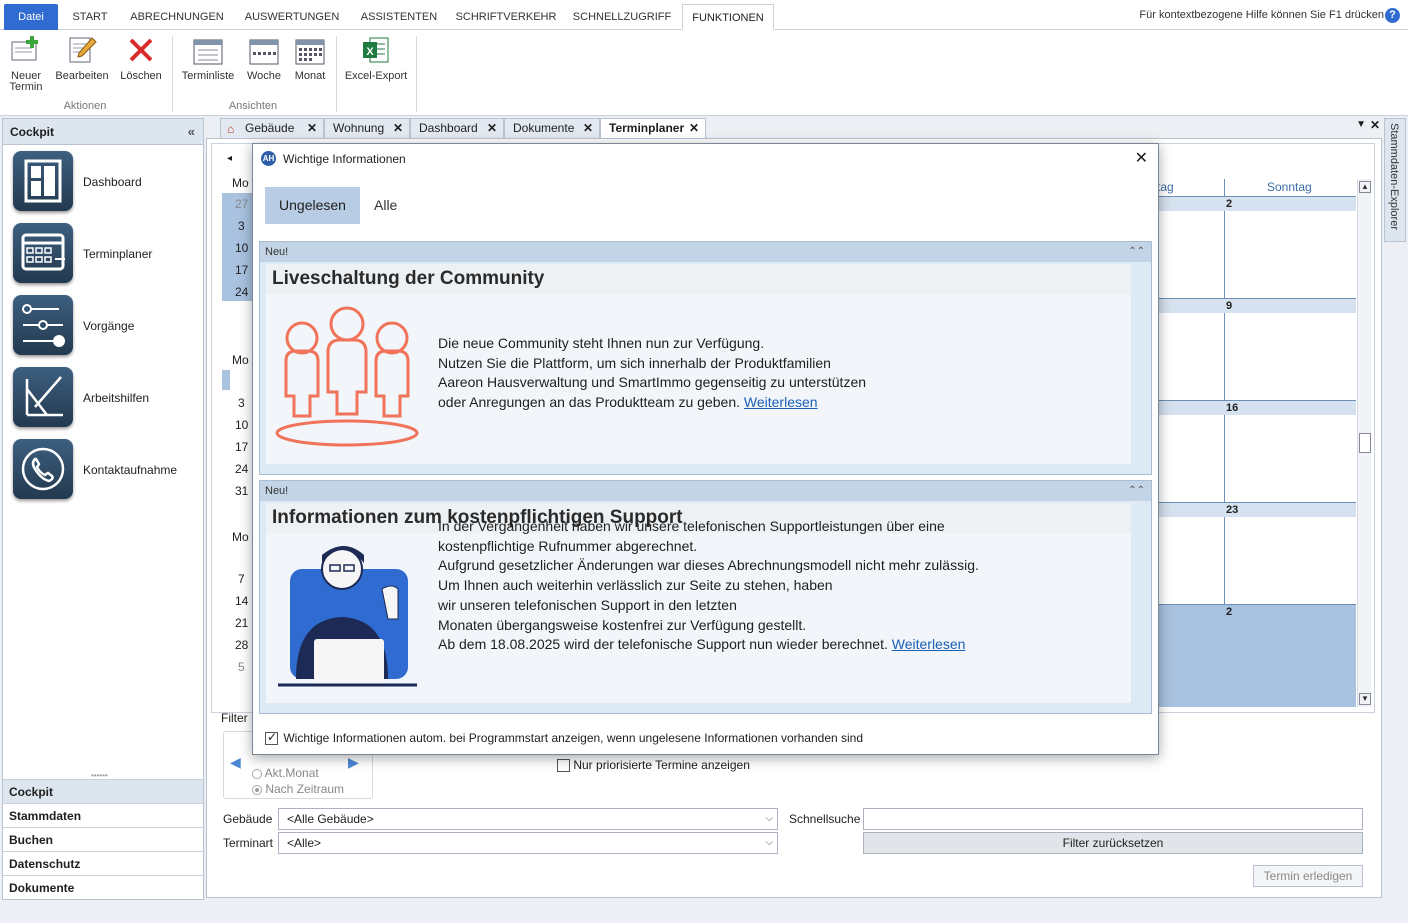 This screenshot has height=923, width=1408. I want to click on minical-day: 7, so click(241, 579).